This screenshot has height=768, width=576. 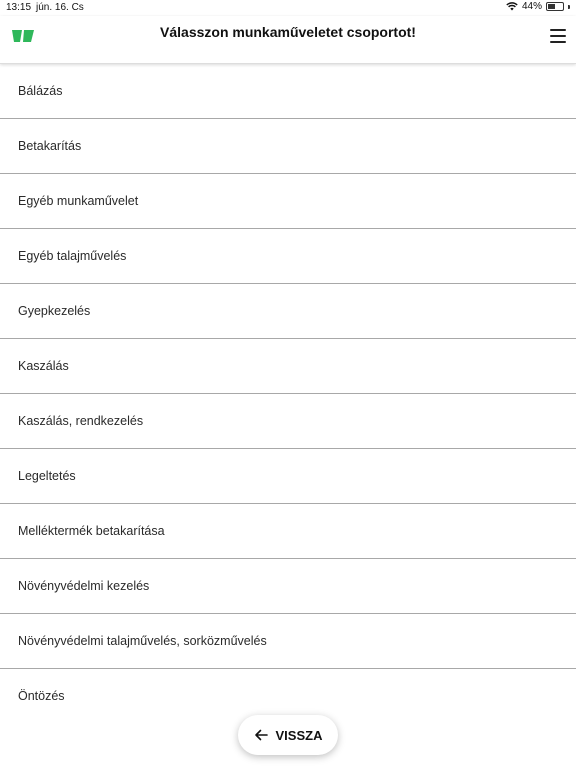 What do you see at coordinates (531, 6) in the screenshot?
I see `battery-percent: 44%` at bounding box center [531, 6].